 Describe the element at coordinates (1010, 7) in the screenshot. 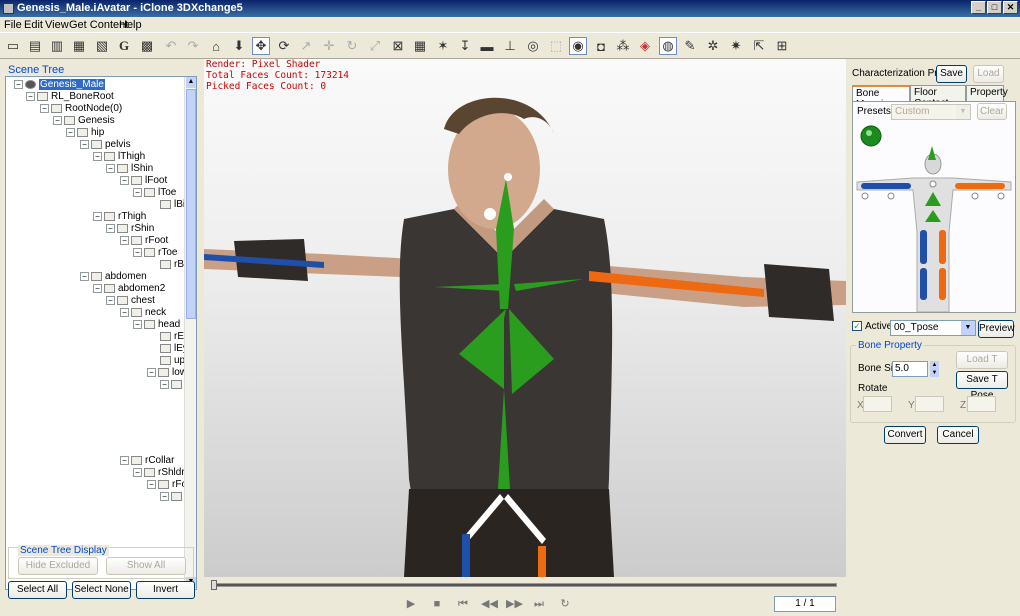

I see `close-button: ✕` at that location.